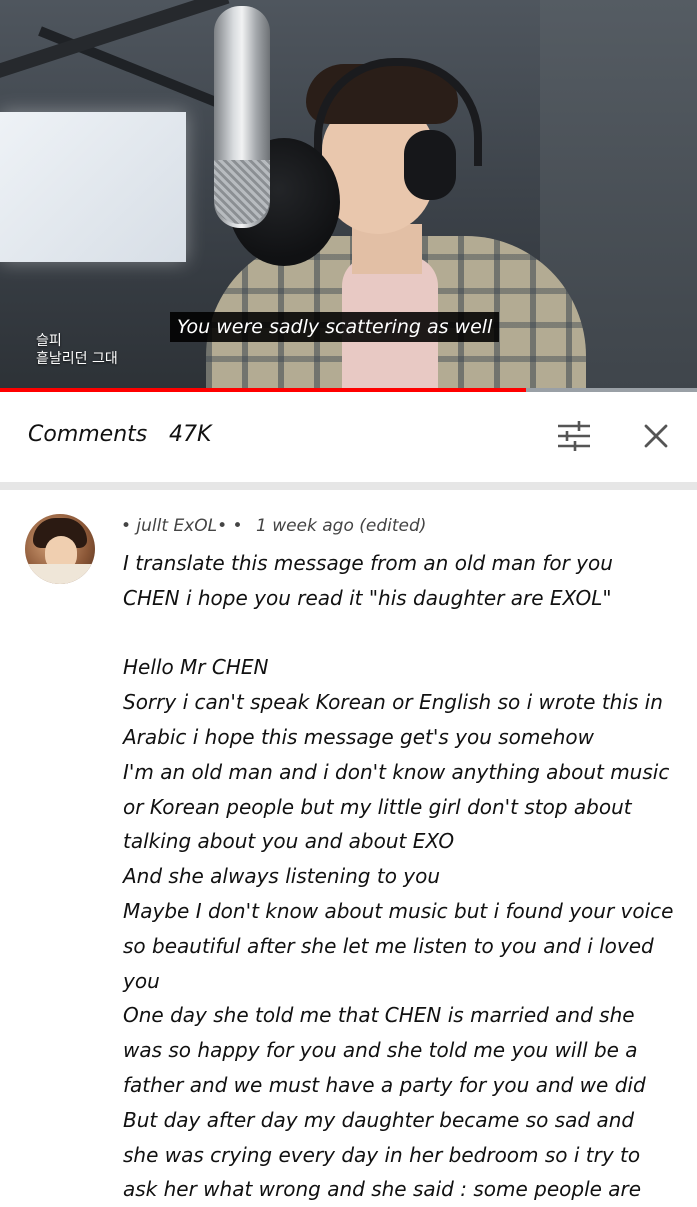 The width and height of the screenshot is (697, 1207). What do you see at coordinates (335, 327) in the screenshot?
I see `video-caption: You were sadly scattering as well` at bounding box center [335, 327].